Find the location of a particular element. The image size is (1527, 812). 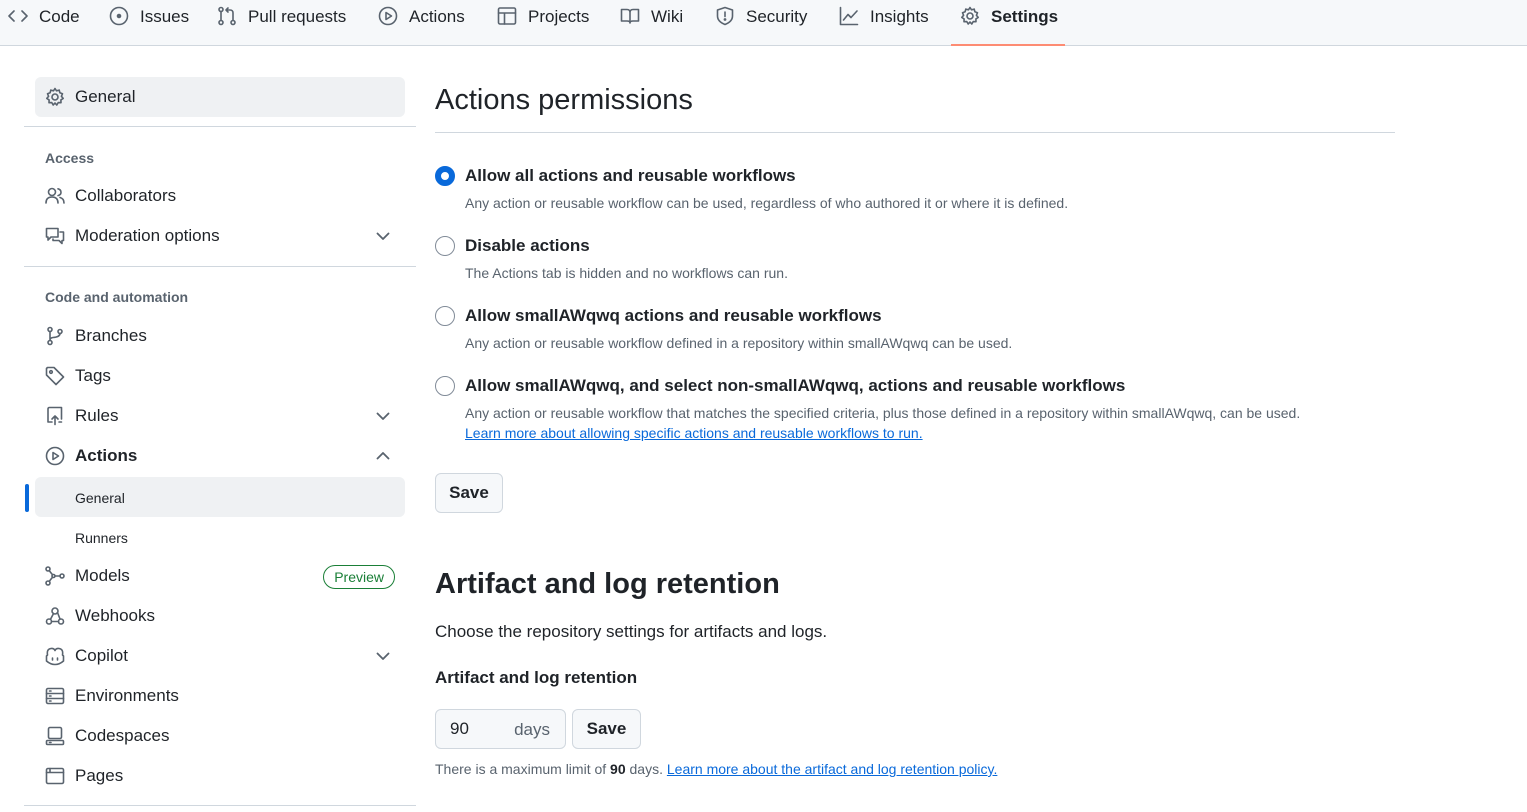

tab-label: Wiki is located at coordinates (667, 16).